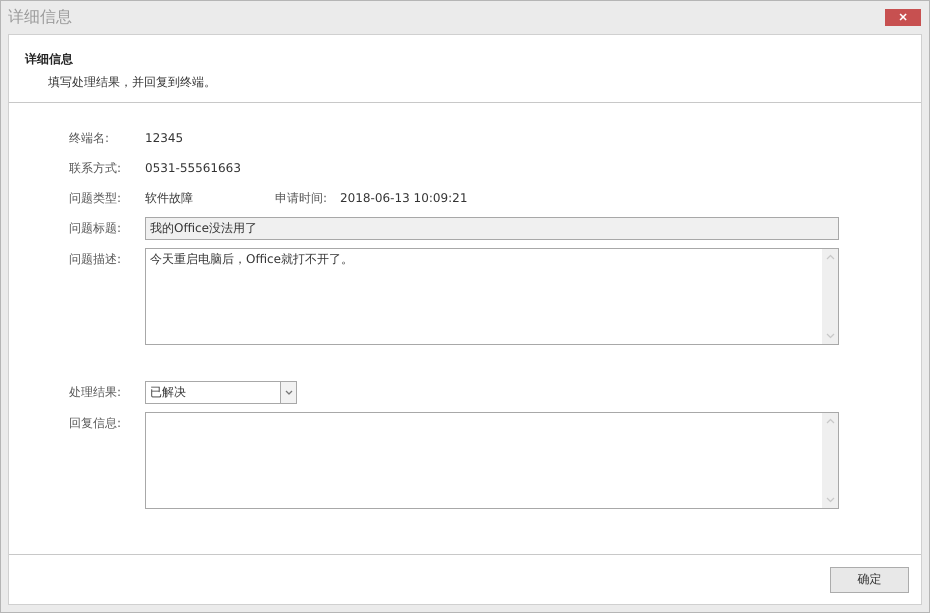 This screenshot has width=930, height=613. What do you see at coordinates (492, 296) in the screenshot?
I see `description-field: 今天重启电脑后，Office就打不开了。` at bounding box center [492, 296].